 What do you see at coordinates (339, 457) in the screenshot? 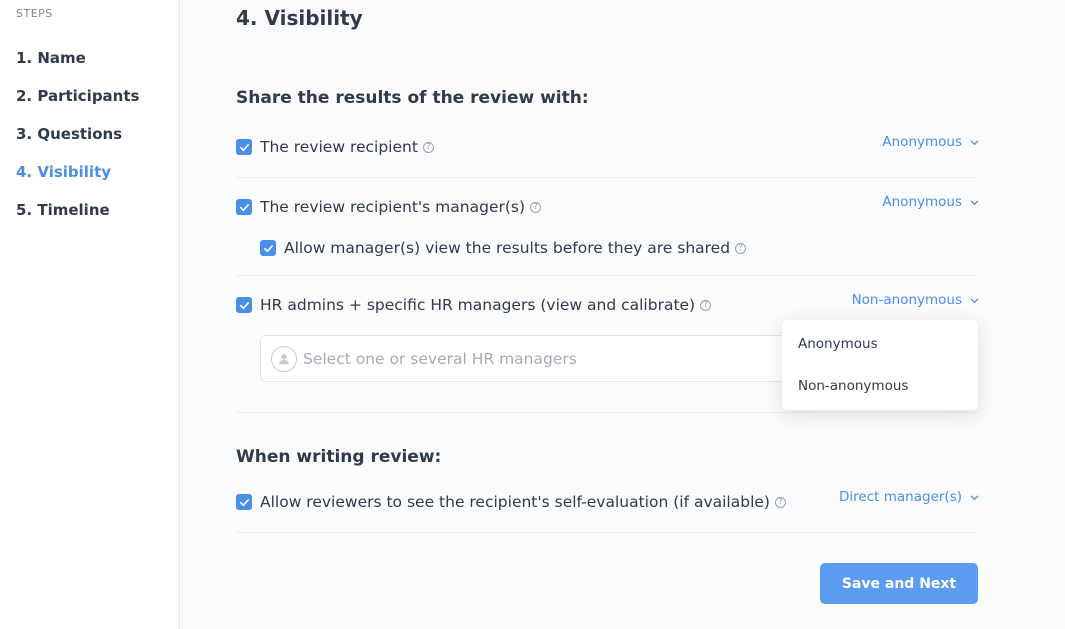
I see `writing-section-title: When writing review:` at bounding box center [339, 457].